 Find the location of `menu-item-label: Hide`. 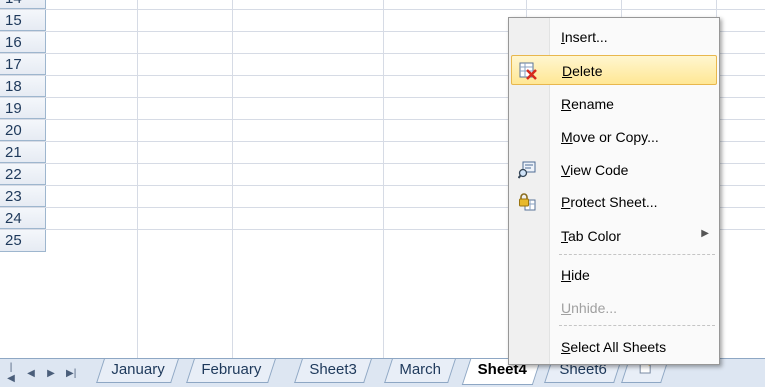

menu-item-label: Hide is located at coordinates (575, 275).